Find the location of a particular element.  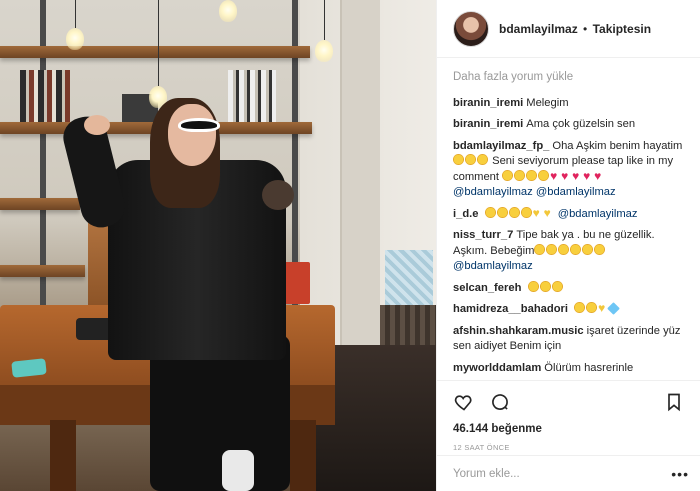

comment-username: bdamlayilmaz_fp_ is located at coordinates (501, 146).